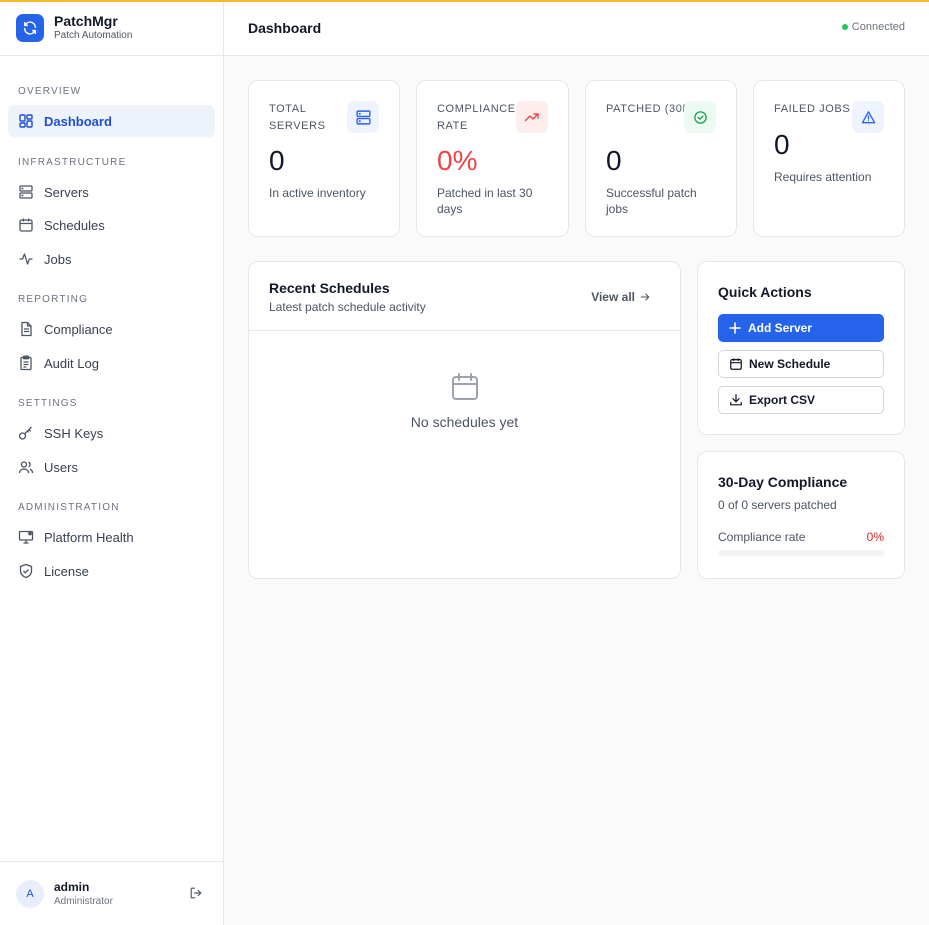 The width and height of the screenshot is (929, 925). Describe the element at coordinates (297, 117) in the screenshot. I see `stat-label: TOTAL SERVERS` at that location.